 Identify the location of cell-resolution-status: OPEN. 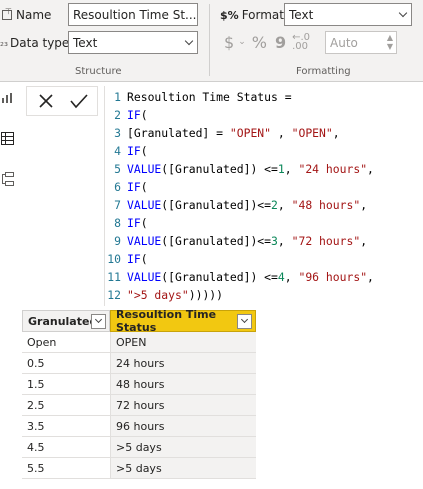
(183, 342).